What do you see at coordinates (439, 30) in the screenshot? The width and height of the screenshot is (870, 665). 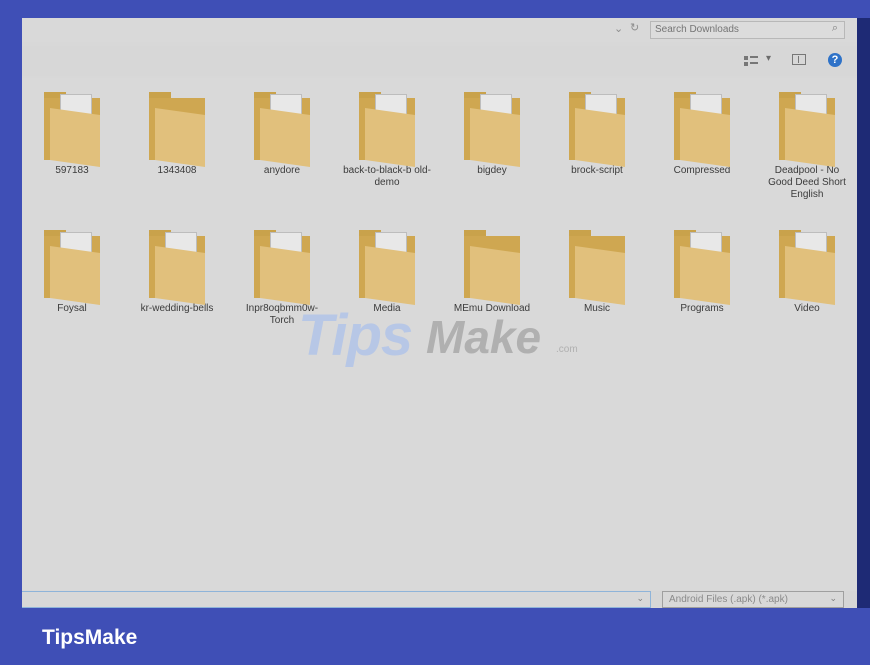 I see `address-bar: ⌄ ↻ ⌕` at bounding box center [439, 30].